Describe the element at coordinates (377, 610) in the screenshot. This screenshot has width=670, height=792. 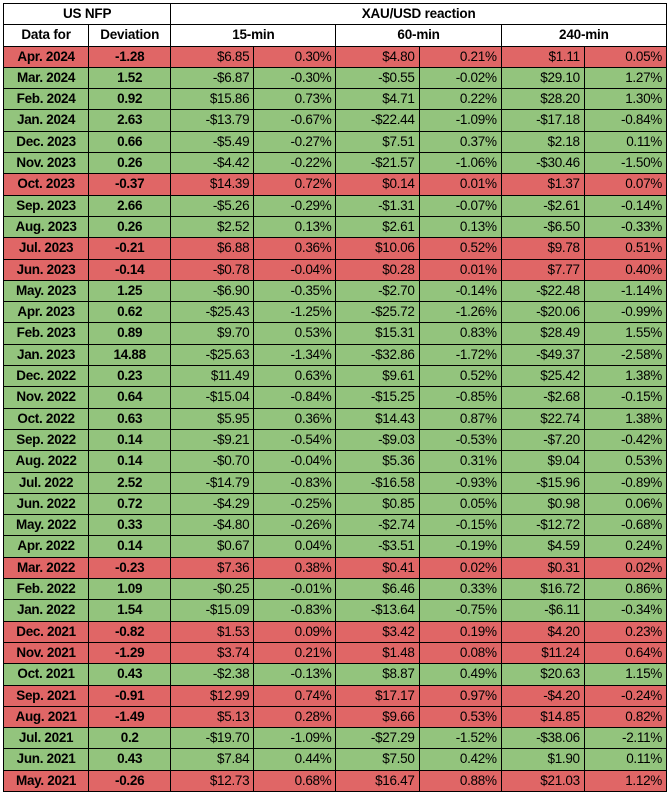
I see `cell-60min-amount: -$13.64` at that location.